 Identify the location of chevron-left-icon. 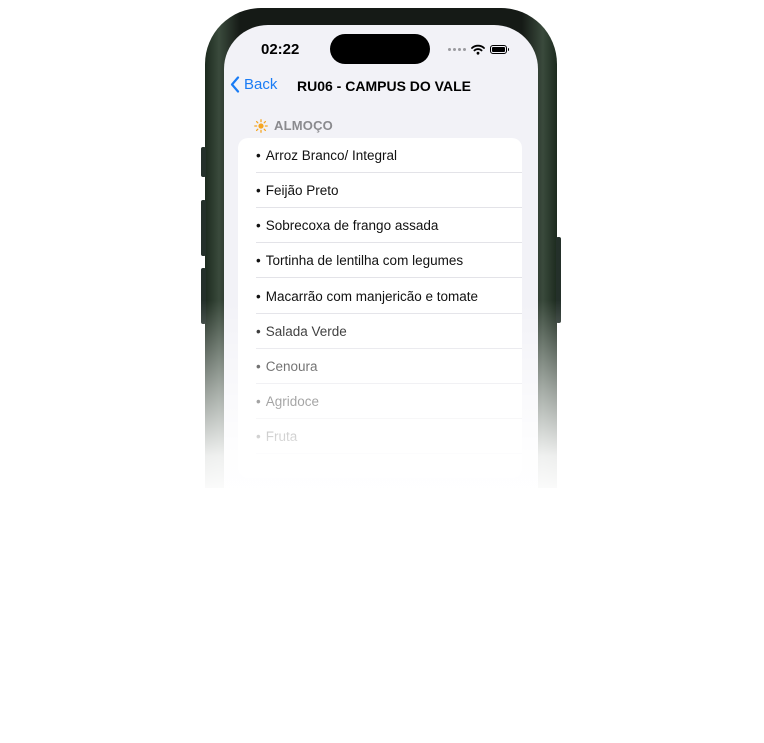
(235, 84).